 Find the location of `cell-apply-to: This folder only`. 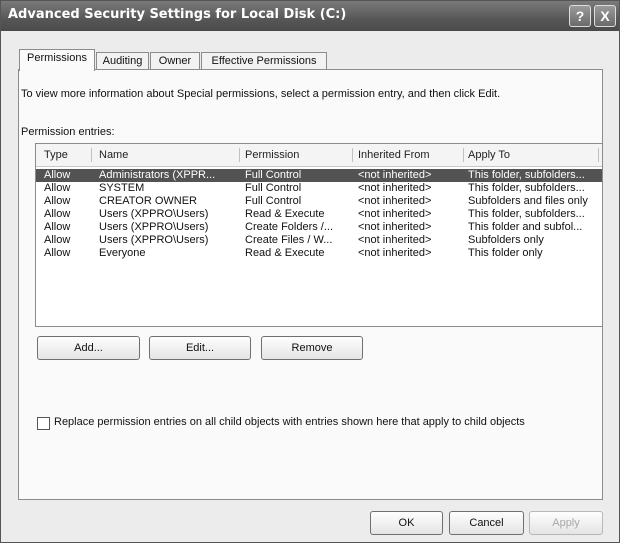

cell-apply-to: This folder only is located at coordinates (505, 253).